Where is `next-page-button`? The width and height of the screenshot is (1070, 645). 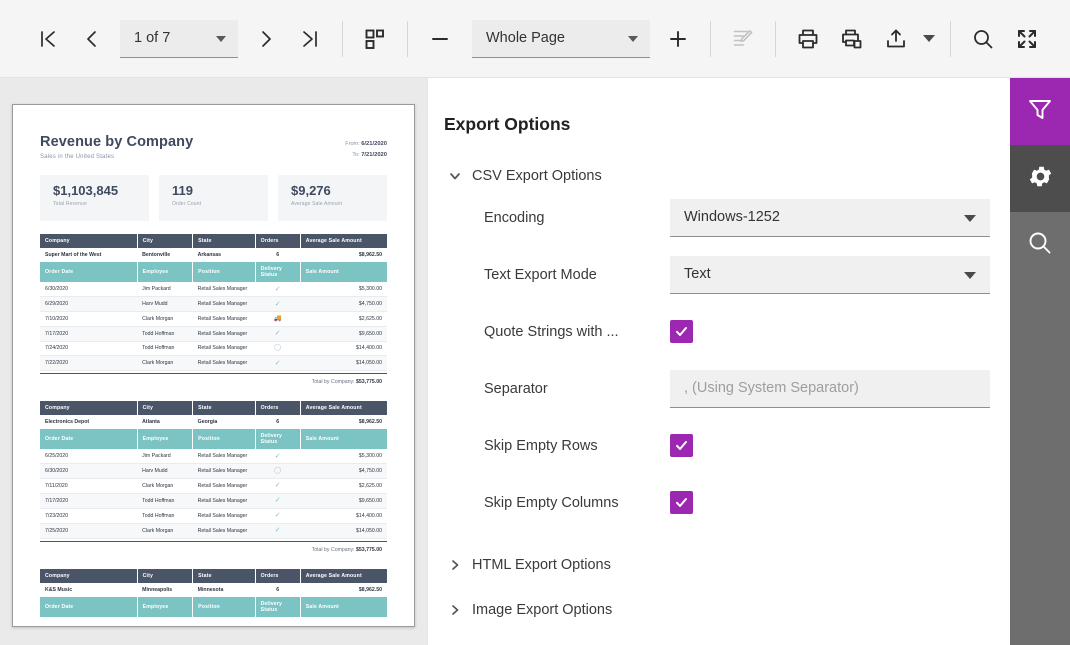 next-page-button is located at coordinates (266, 39).